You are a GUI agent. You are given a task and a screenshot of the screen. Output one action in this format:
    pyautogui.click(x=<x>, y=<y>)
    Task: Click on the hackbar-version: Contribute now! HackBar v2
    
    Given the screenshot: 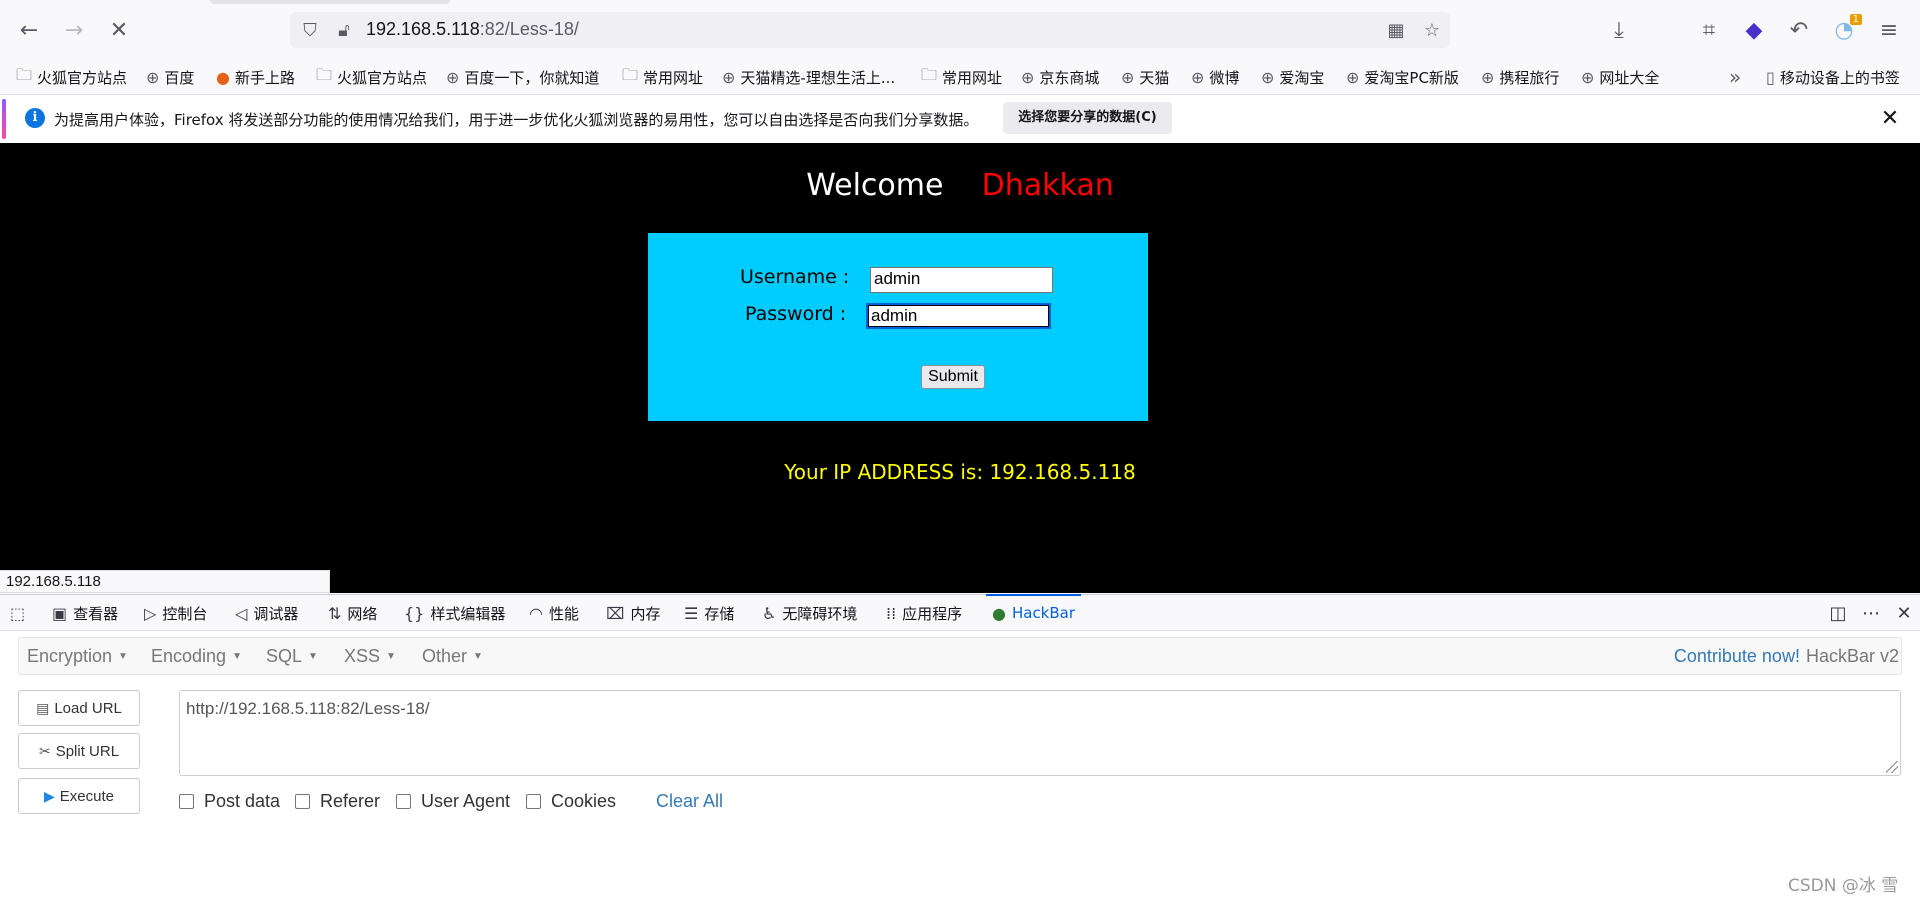 What is the action you would take?
    pyautogui.click(x=1786, y=656)
    